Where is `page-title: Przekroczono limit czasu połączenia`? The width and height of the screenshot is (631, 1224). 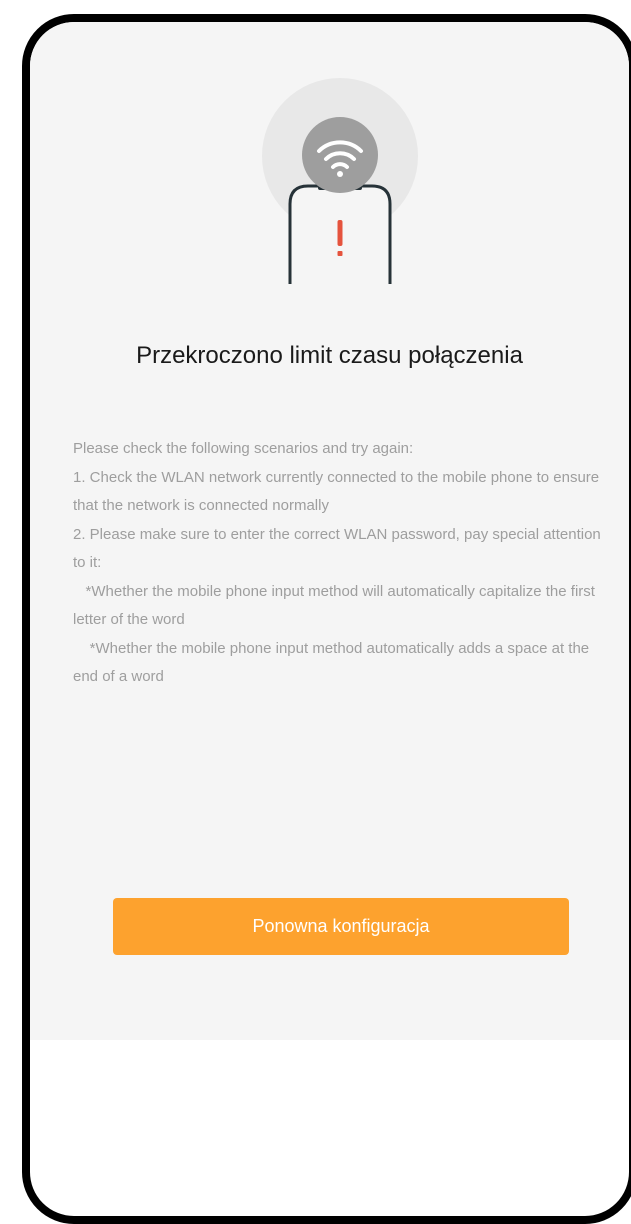 page-title: Przekroczono limit czasu połączenia is located at coordinates (329, 355).